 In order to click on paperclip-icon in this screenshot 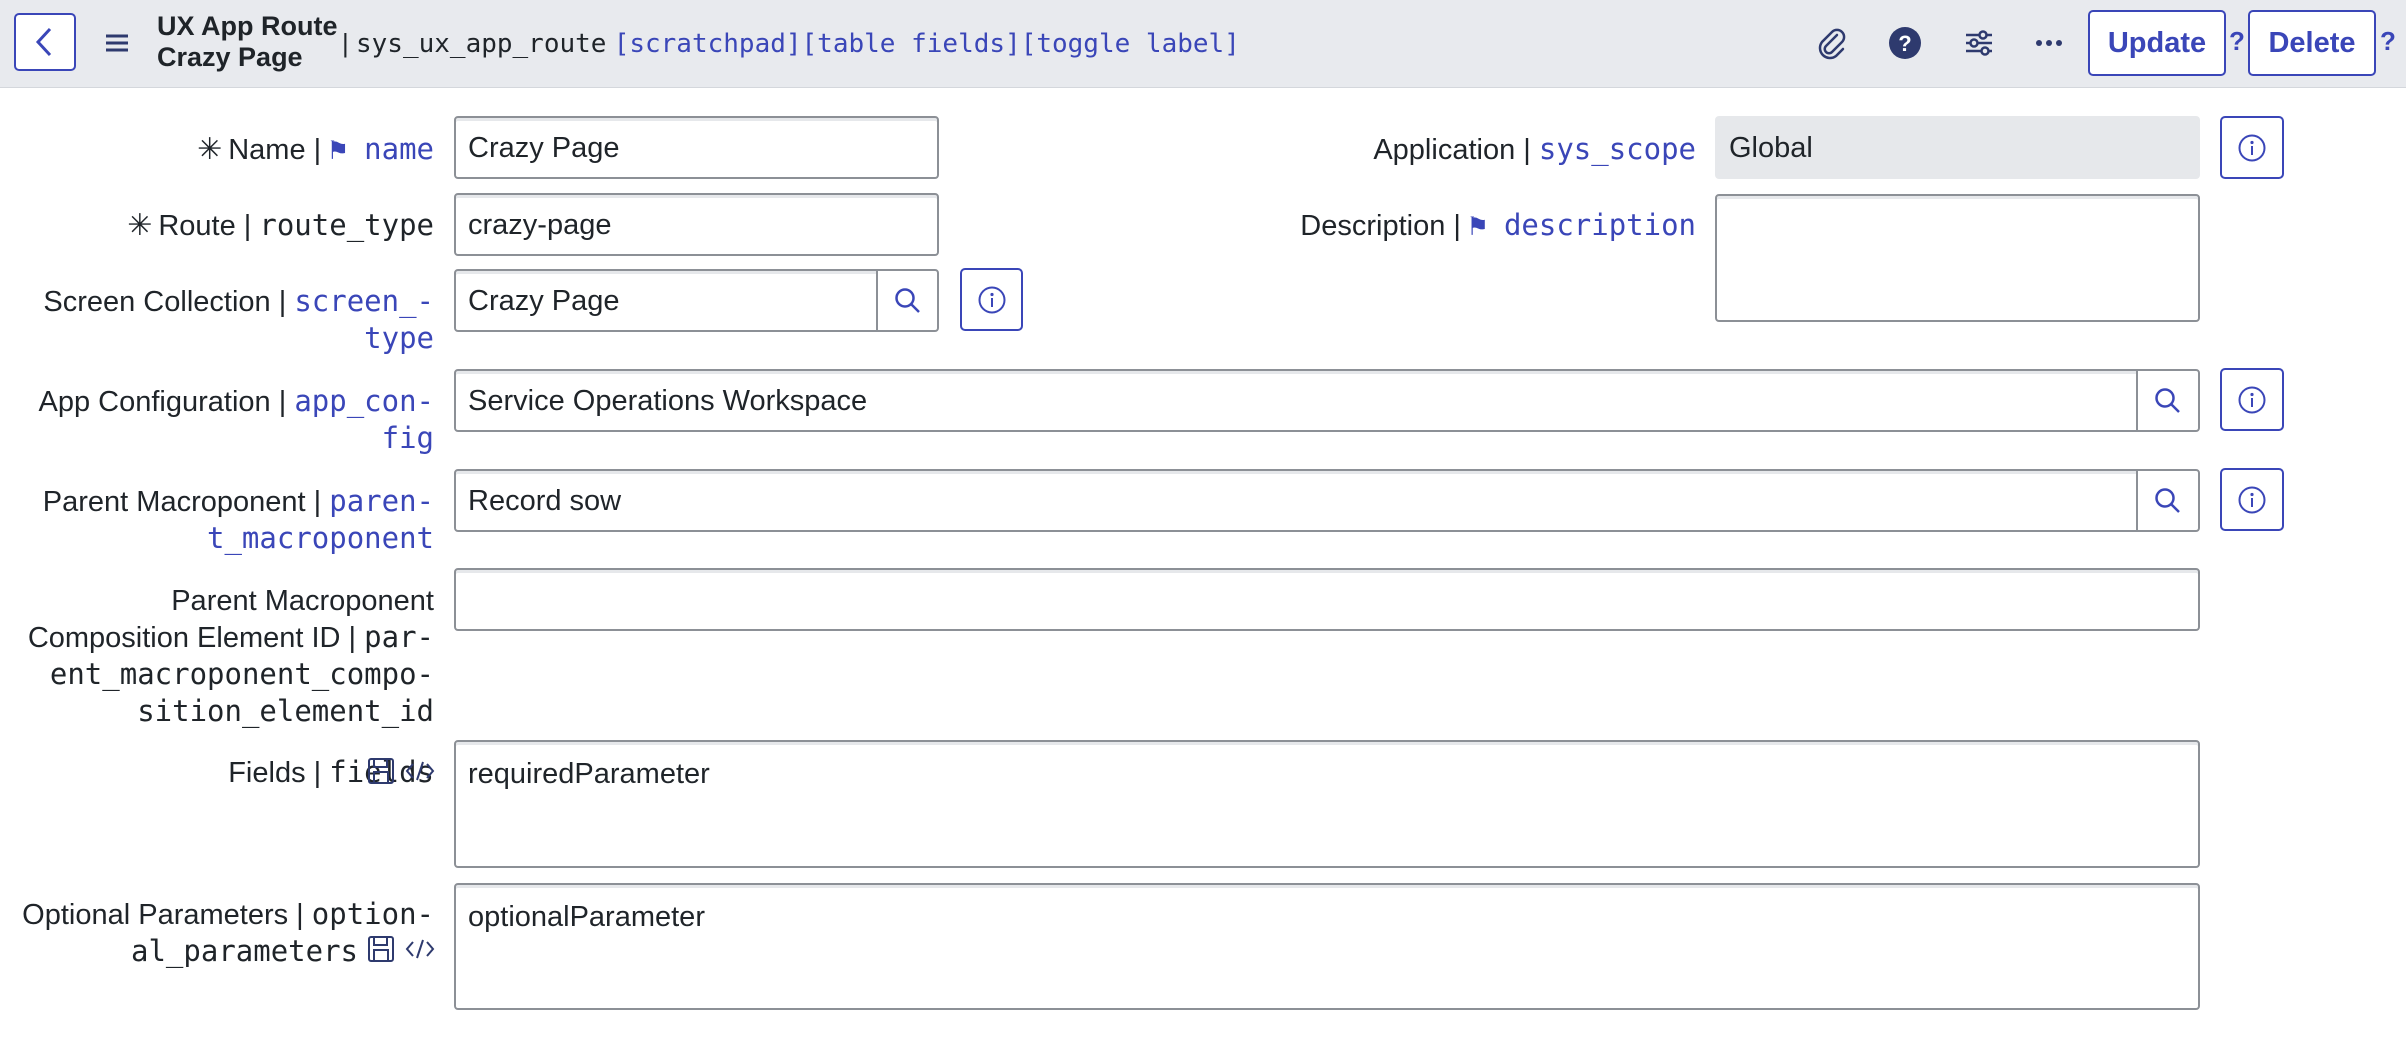, I will do `click(1832, 43)`.